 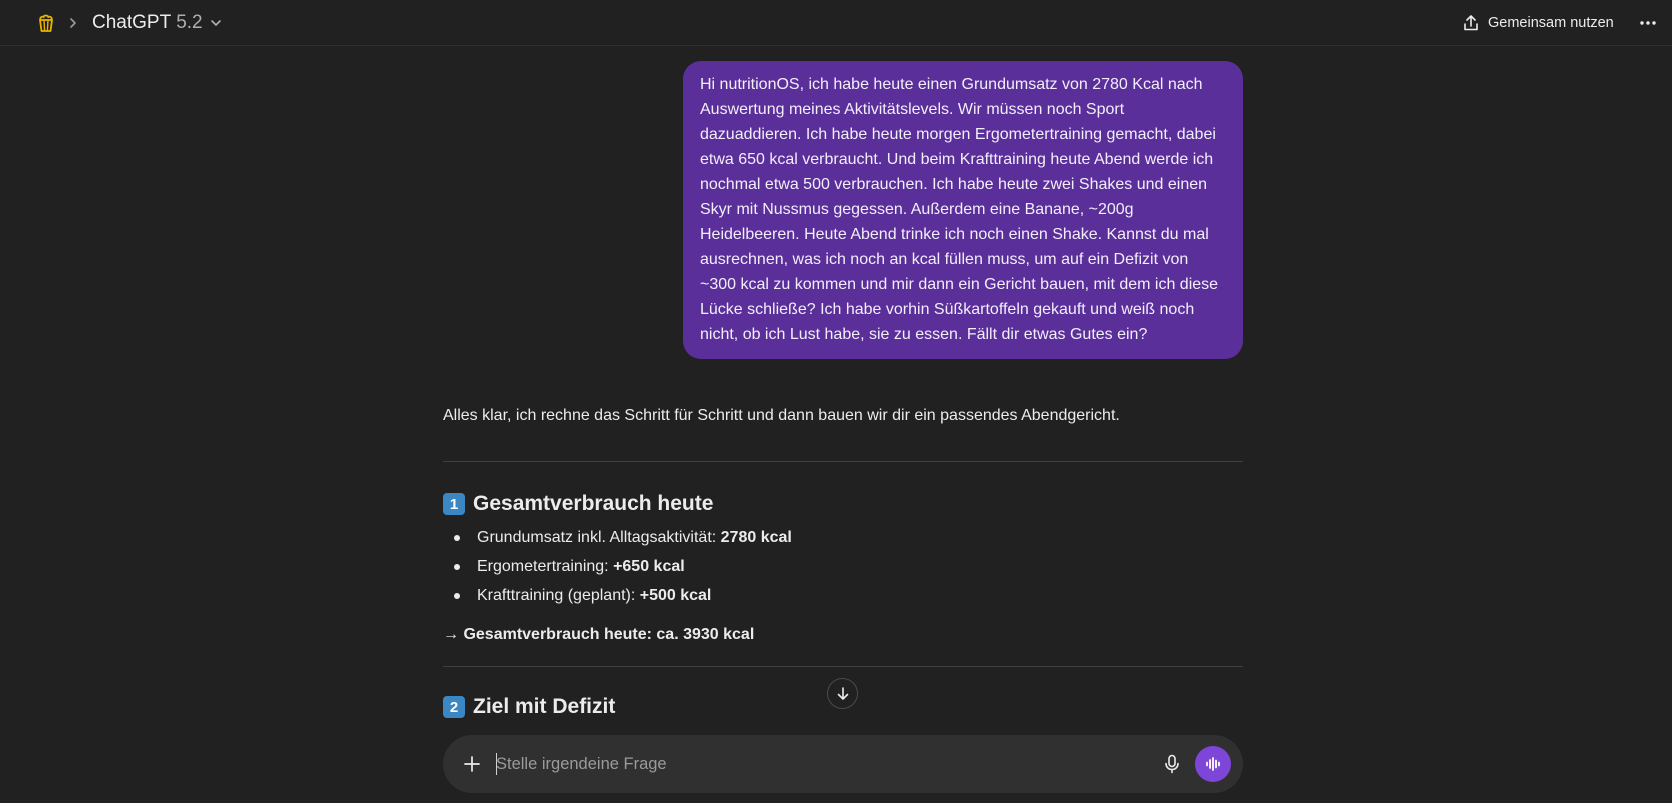 I want to click on section-heading-1: 1 Gesamtverbrauch heute, so click(x=578, y=504).